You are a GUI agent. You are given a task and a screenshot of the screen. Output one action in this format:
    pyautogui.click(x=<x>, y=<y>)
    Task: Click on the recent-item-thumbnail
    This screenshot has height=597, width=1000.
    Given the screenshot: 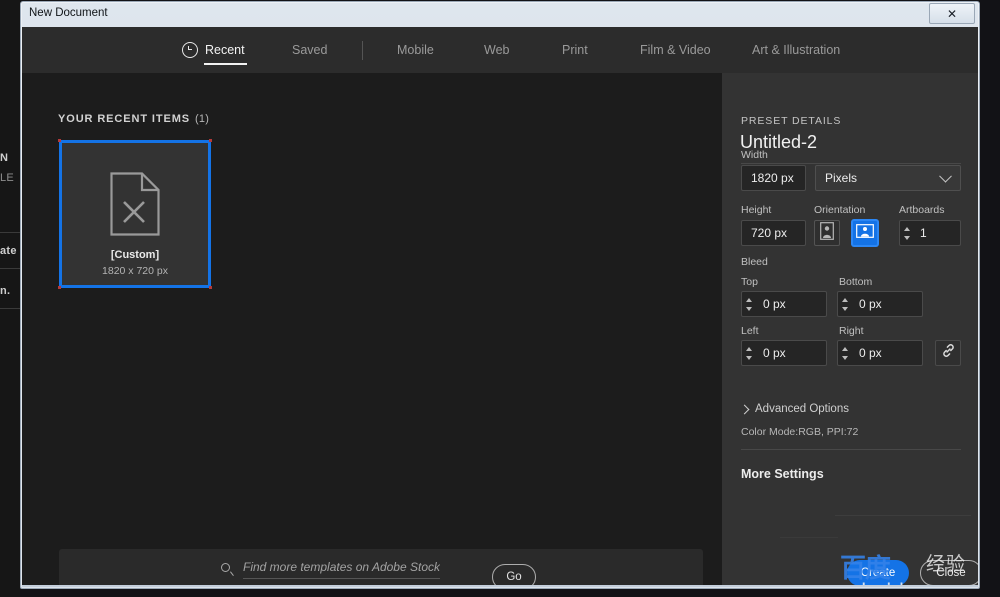 What is the action you would take?
    pyautogui.click(x=135, y=204)
    